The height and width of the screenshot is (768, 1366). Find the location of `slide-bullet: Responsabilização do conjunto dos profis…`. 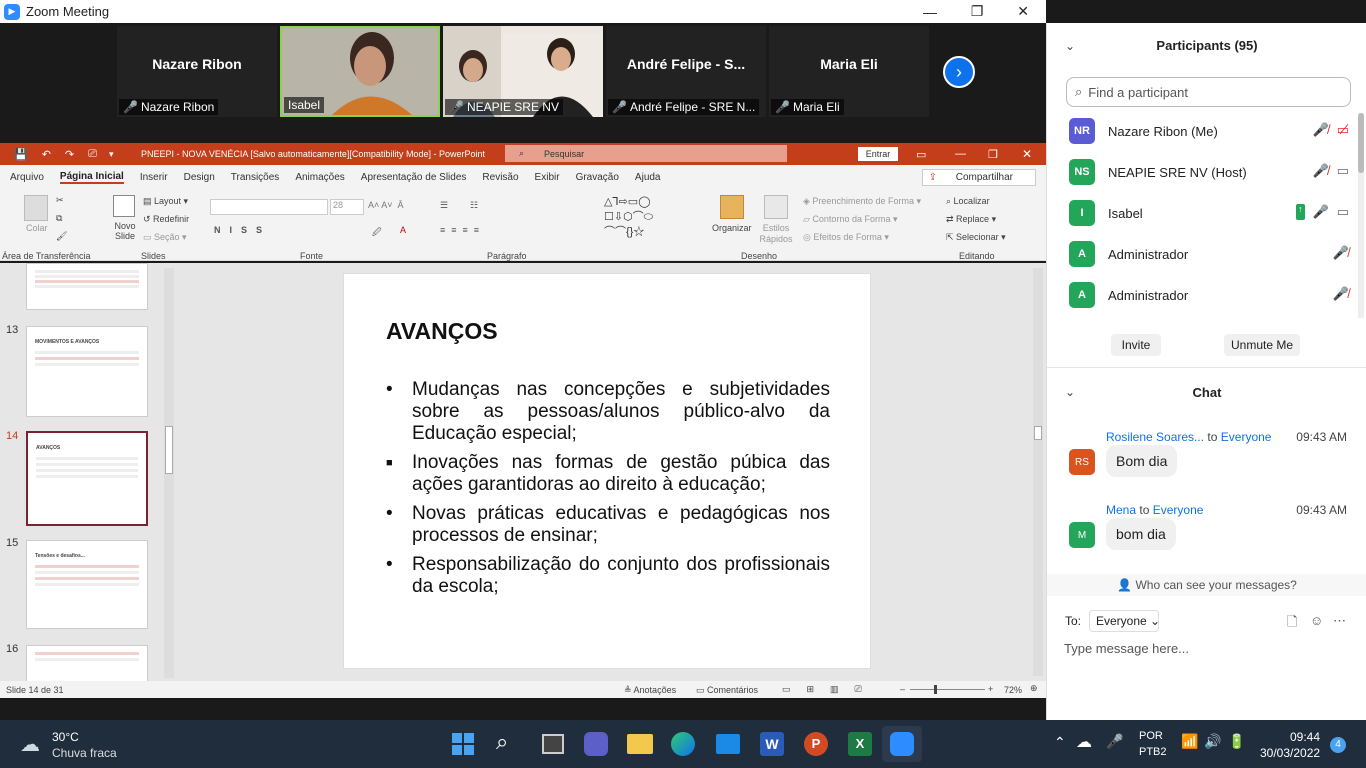

slide-bullet: Responsabilização do conjunto dos profis… is located at coordinates (608, 576).